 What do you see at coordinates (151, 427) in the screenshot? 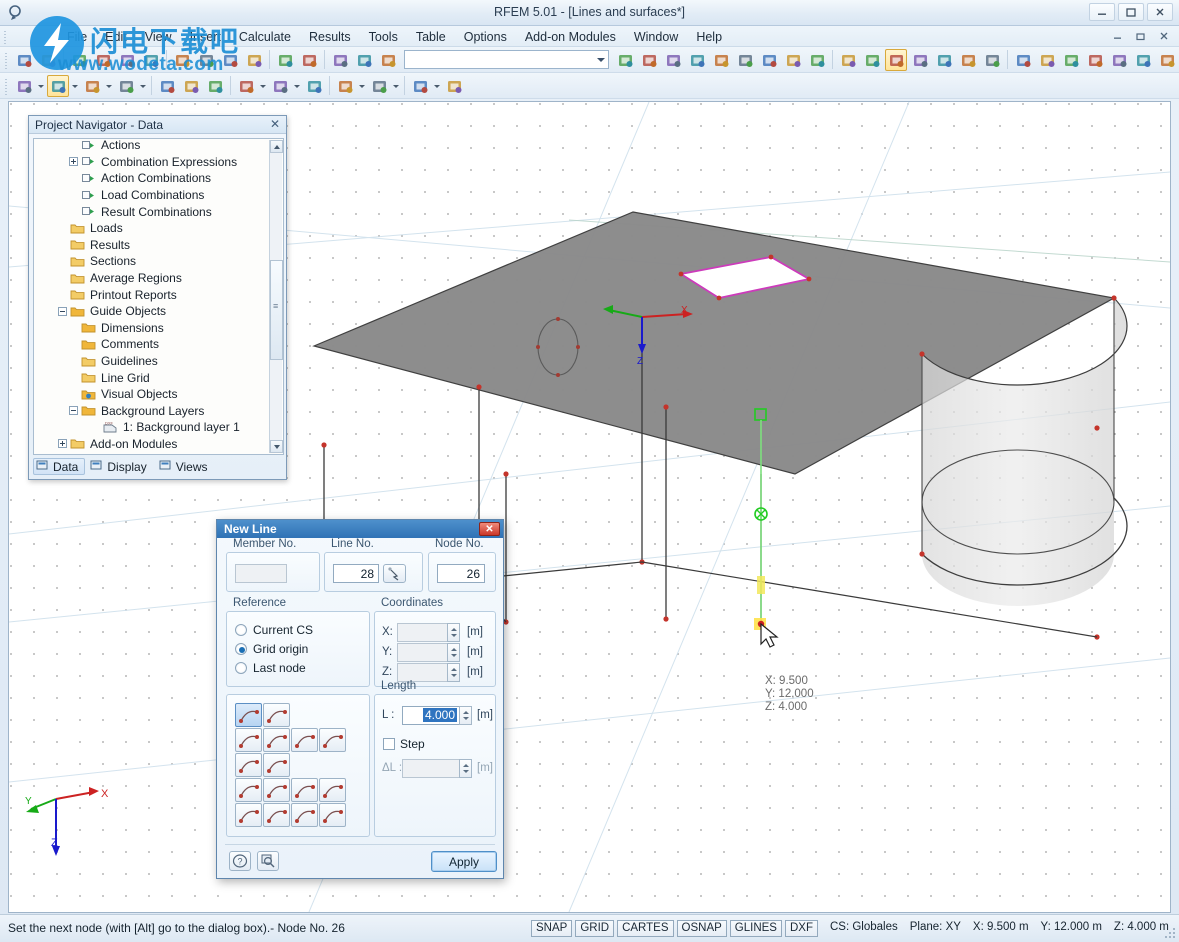
I see `tree-item-1-background-layer-1: DXF 1: Background layer 1` at bounding box center [151, 427].